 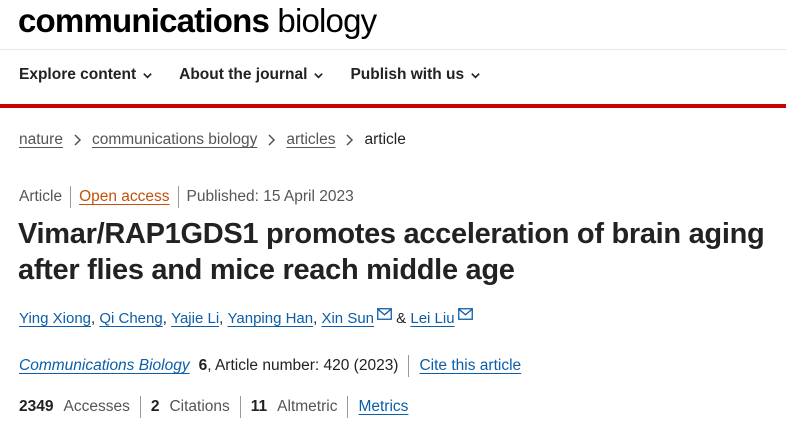 I want to click on nav-publish-with-us: Publish with us, so click(x=415, y=75).